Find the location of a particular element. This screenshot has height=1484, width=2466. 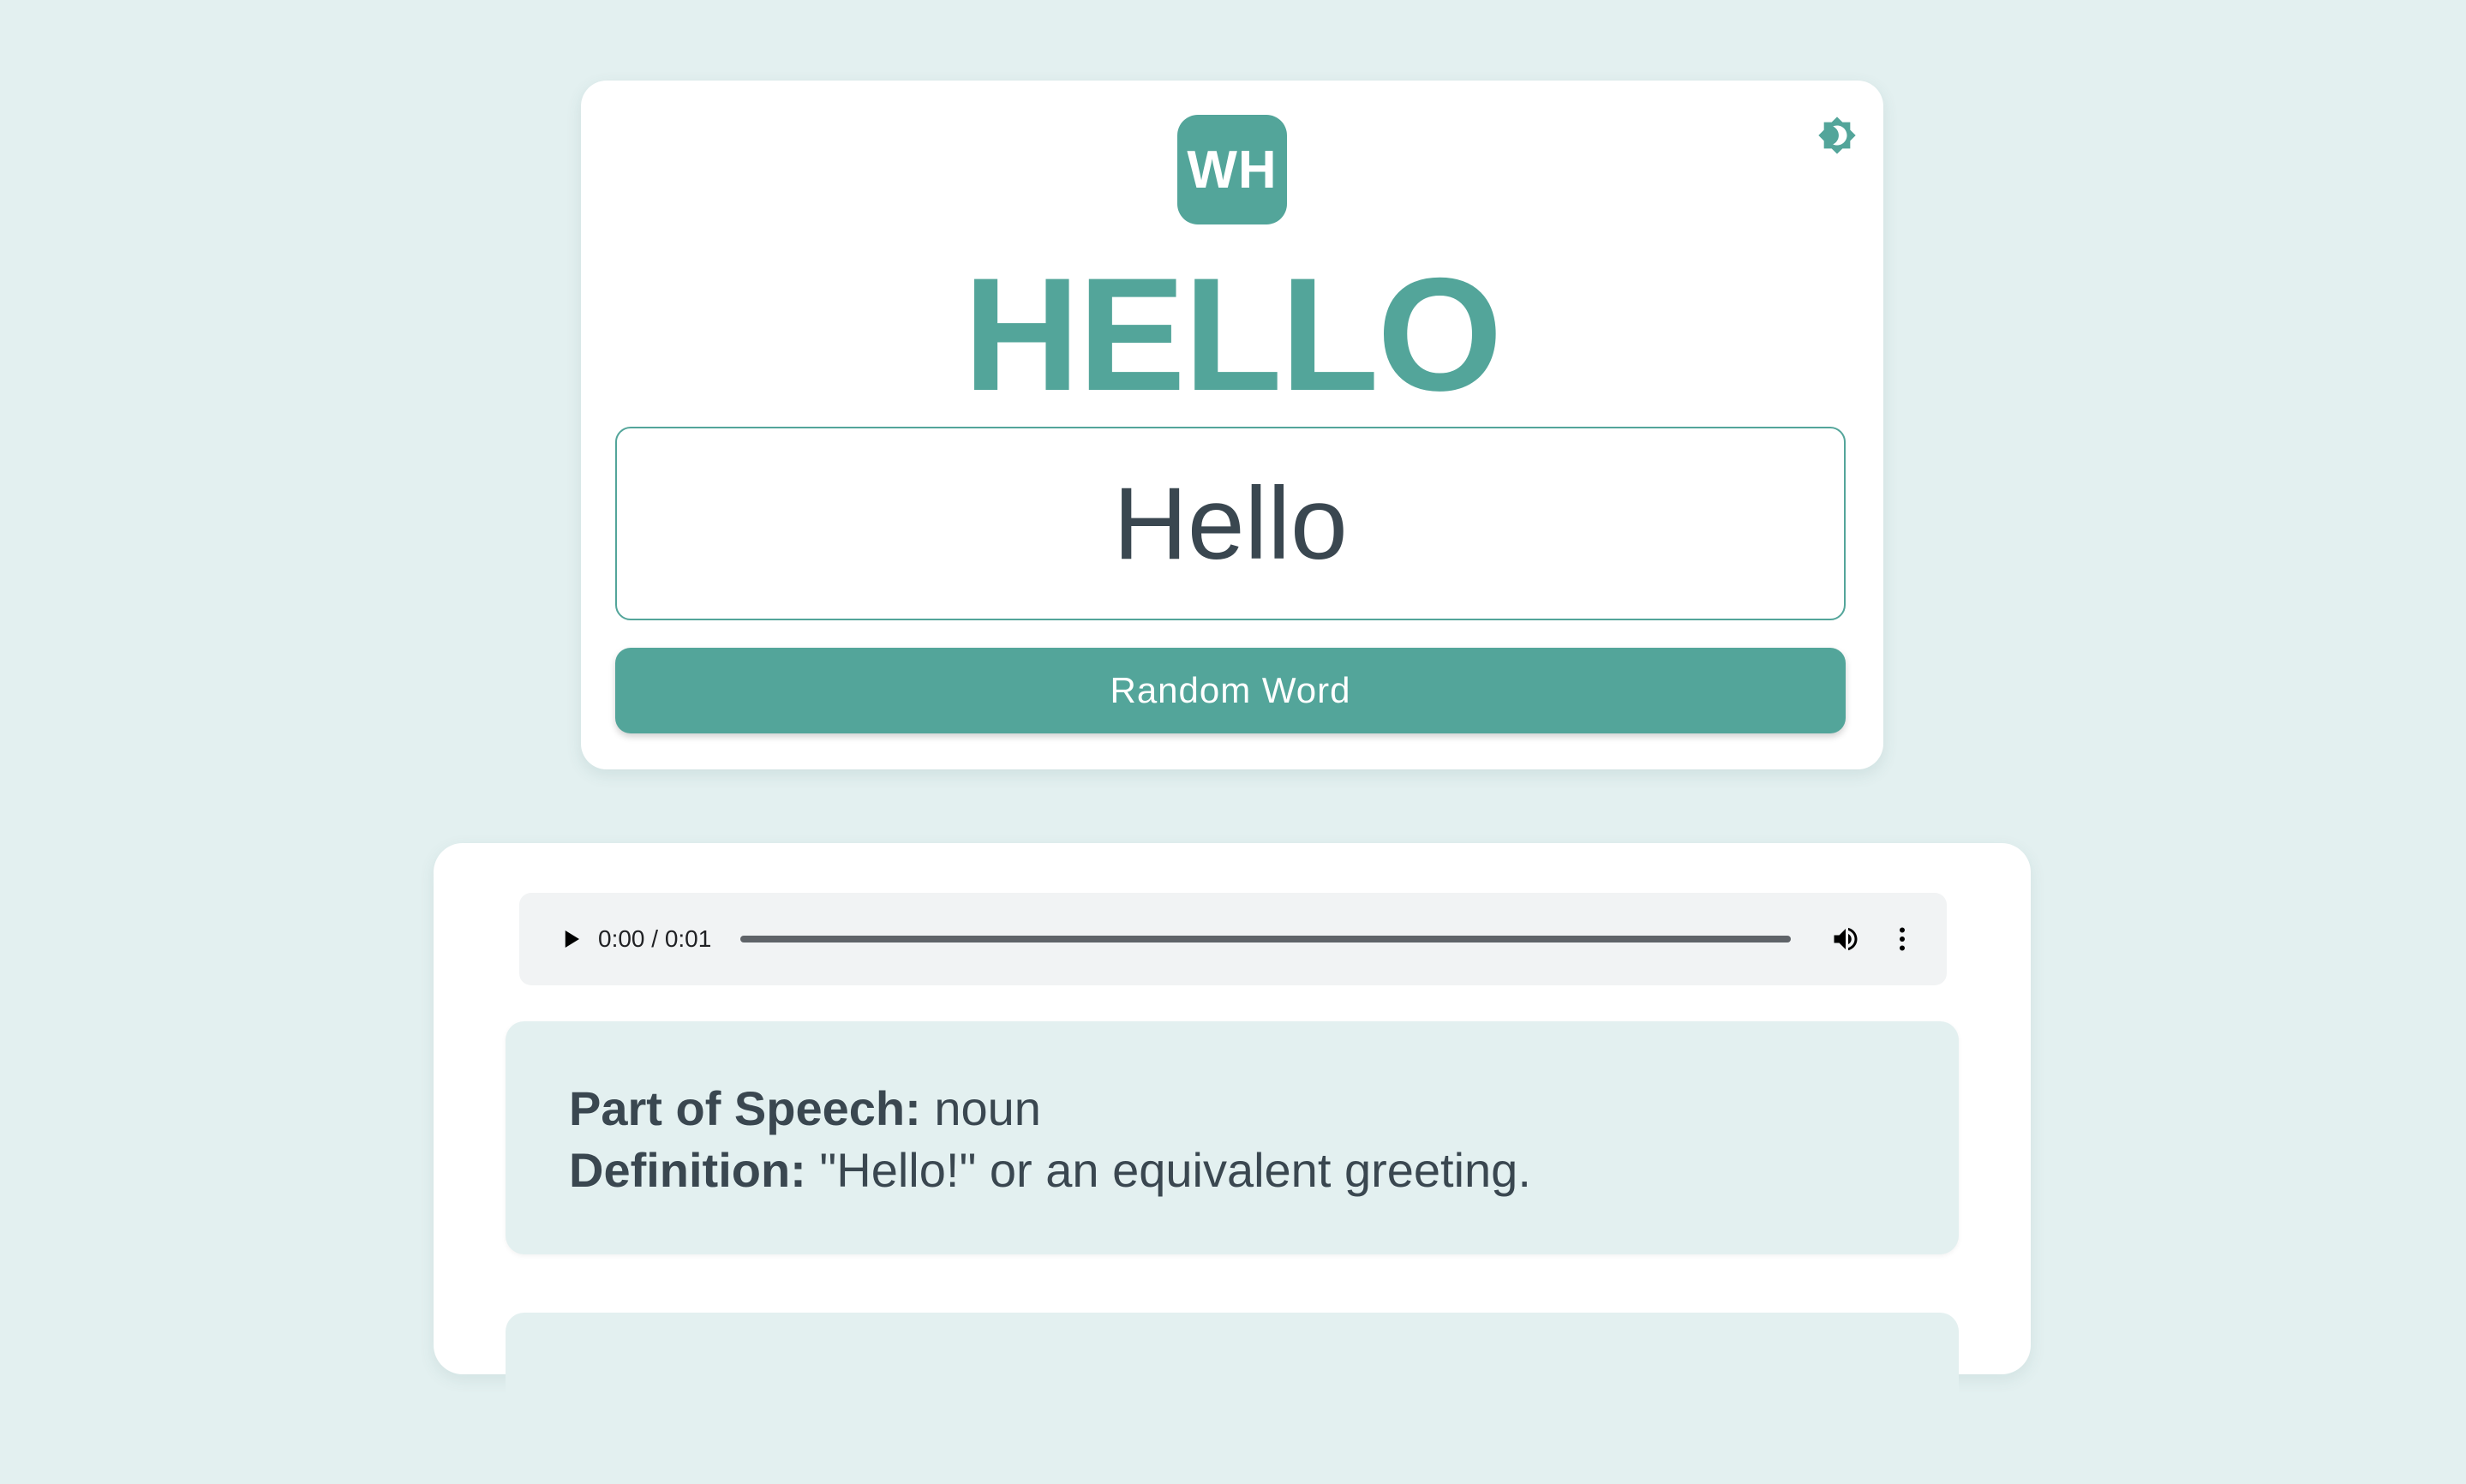

more-vertical-icon is located at coordinates (1903, 939).